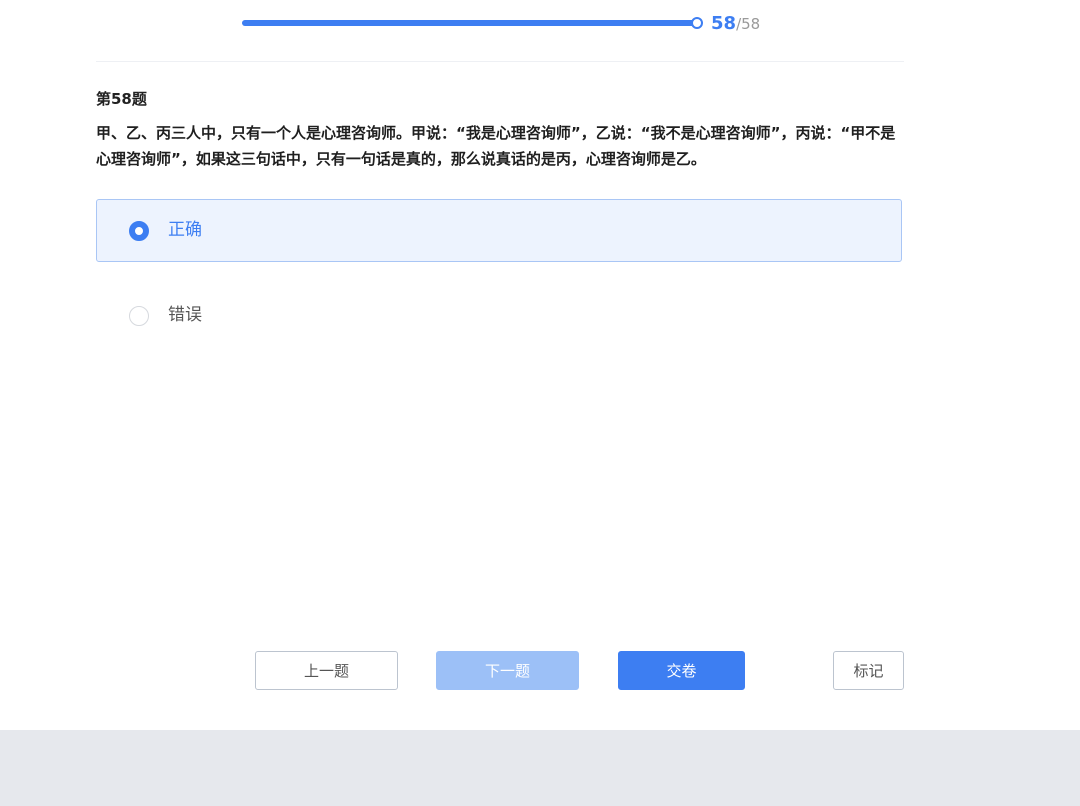  I want to click on option-label: 正确, so click(185, 230).